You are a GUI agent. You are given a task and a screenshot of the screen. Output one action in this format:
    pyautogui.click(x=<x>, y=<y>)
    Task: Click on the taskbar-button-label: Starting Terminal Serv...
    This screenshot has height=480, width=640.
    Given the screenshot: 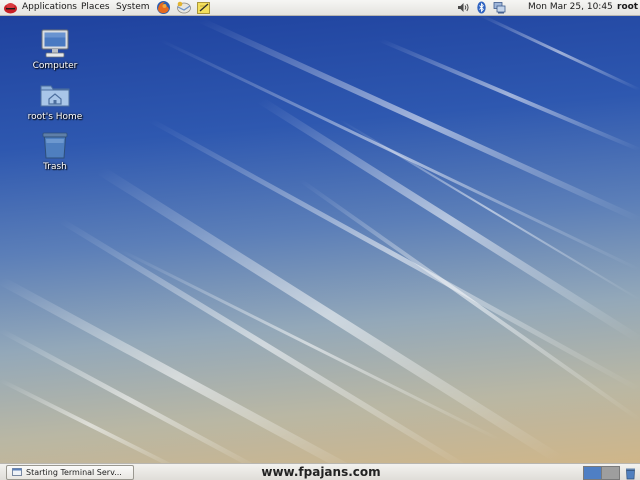 What is the action you would take?
    pyautogui.click(x=74, y=472)
    